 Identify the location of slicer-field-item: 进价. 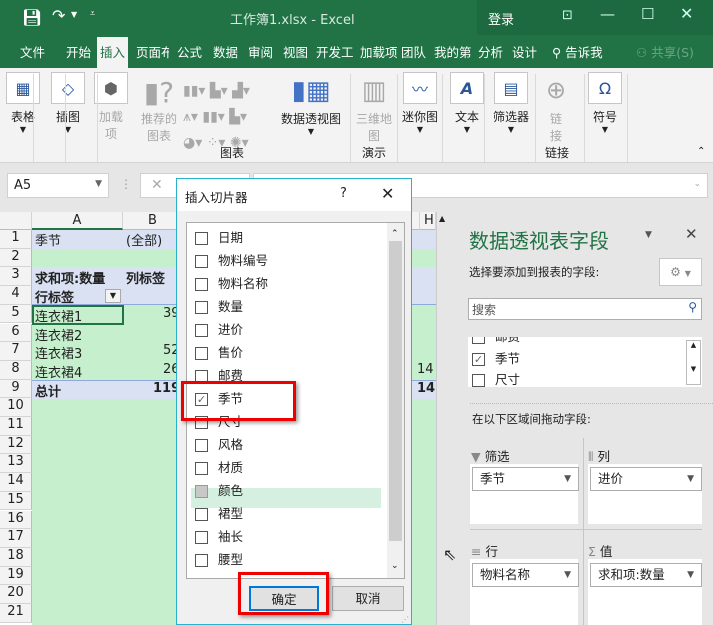
(219, 330).